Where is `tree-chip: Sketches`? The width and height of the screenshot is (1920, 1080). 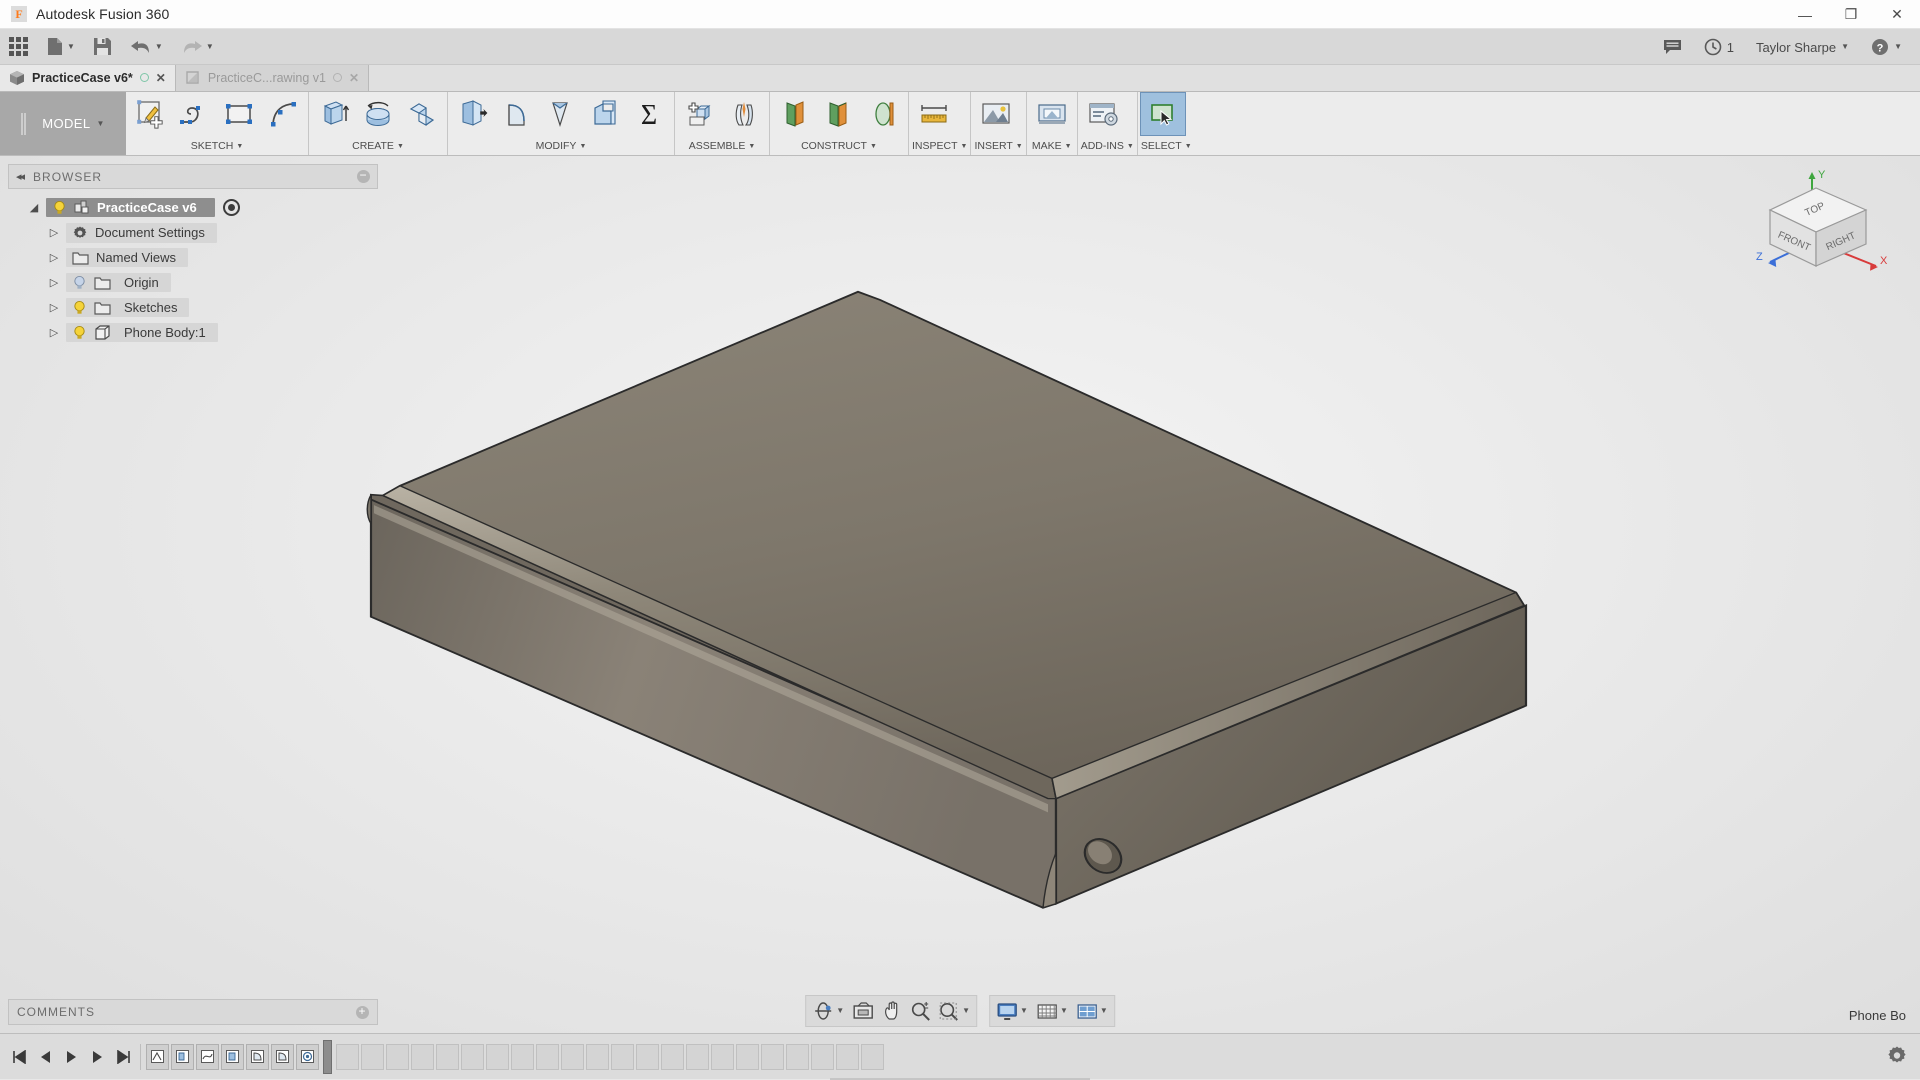
tree-chip: Sketches is located at coordinates (128, 307).